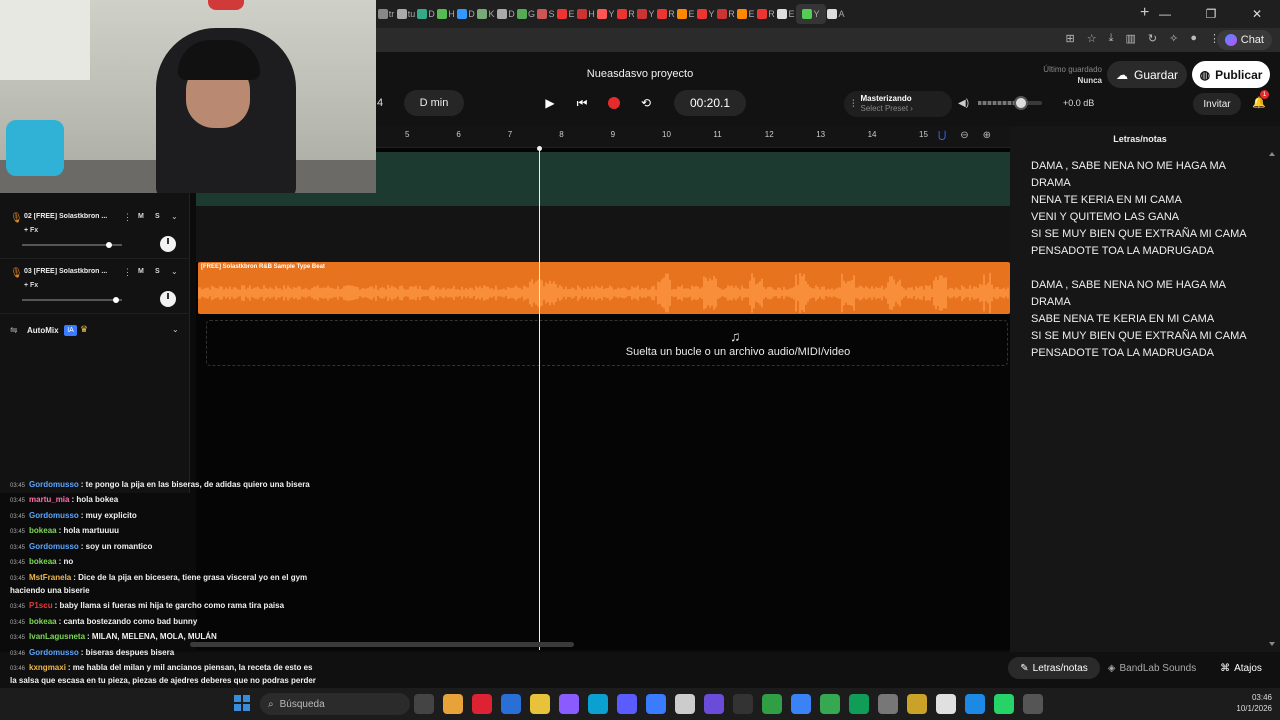 The width and height of the screenshot is (1280, 720). I want to click on track-header: 🎙 03 [FREE] Solastkbron ... ⋮ M S ⌄ + Fx, so click(95, 287).